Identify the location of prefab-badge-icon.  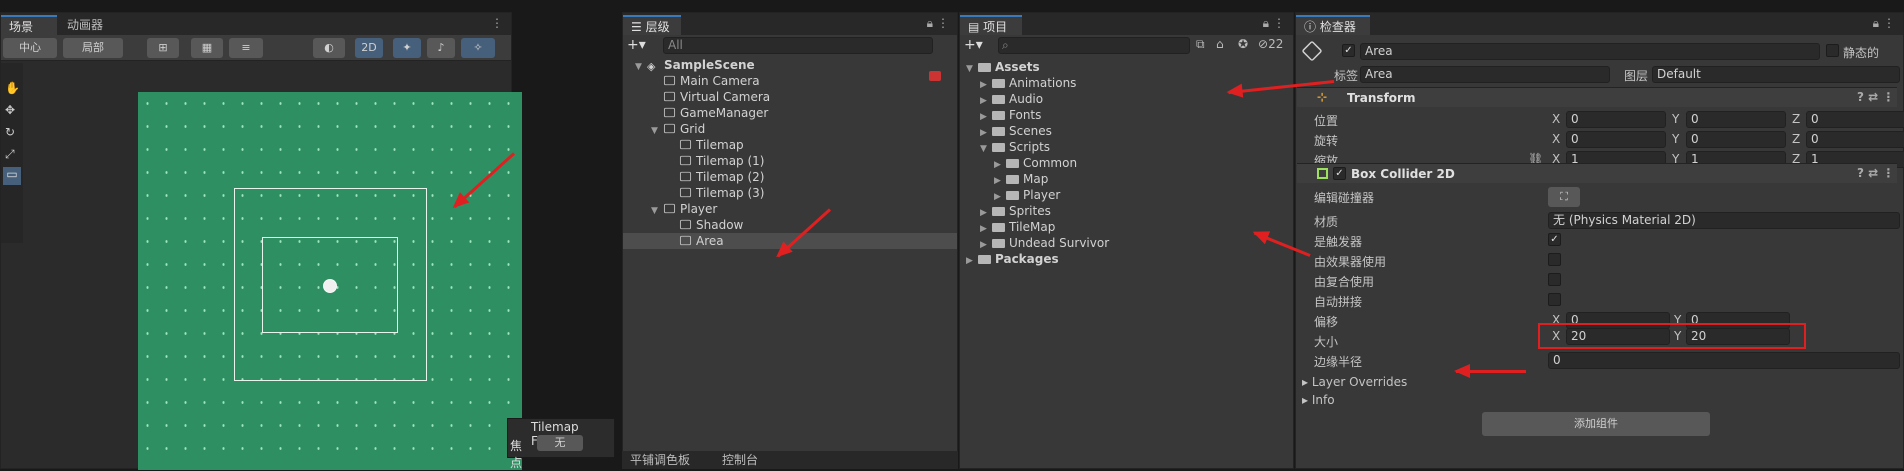
(935, 76).